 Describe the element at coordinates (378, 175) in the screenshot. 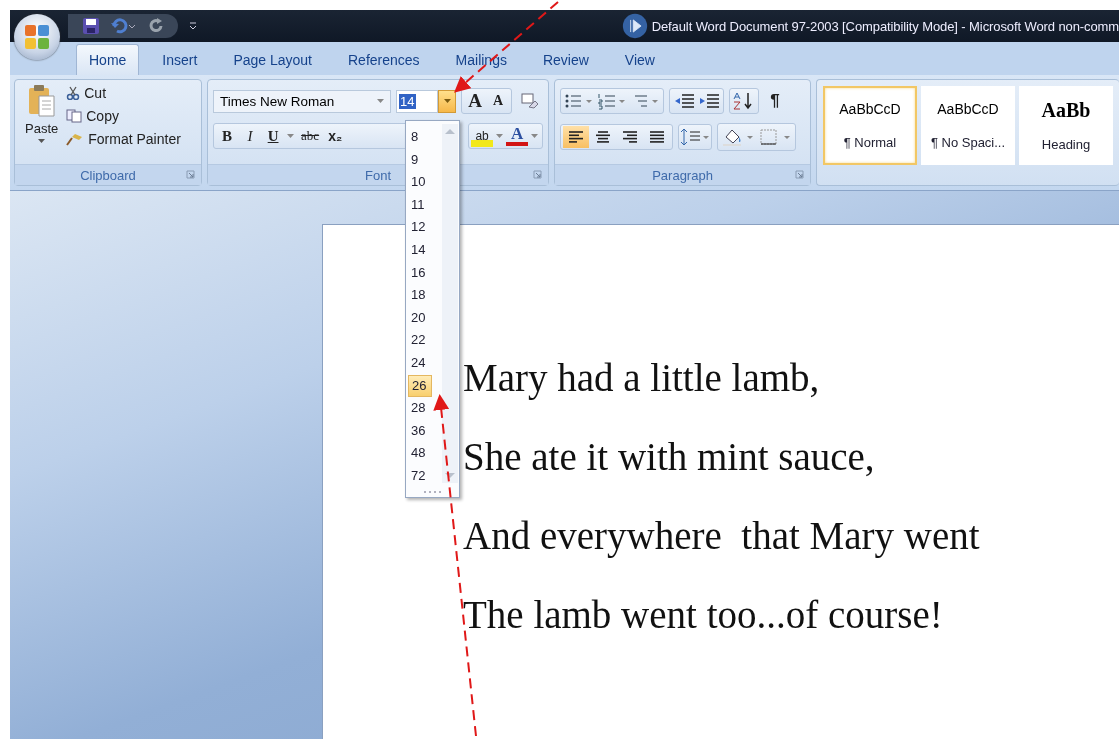

I see `group-label: Font` at that location.